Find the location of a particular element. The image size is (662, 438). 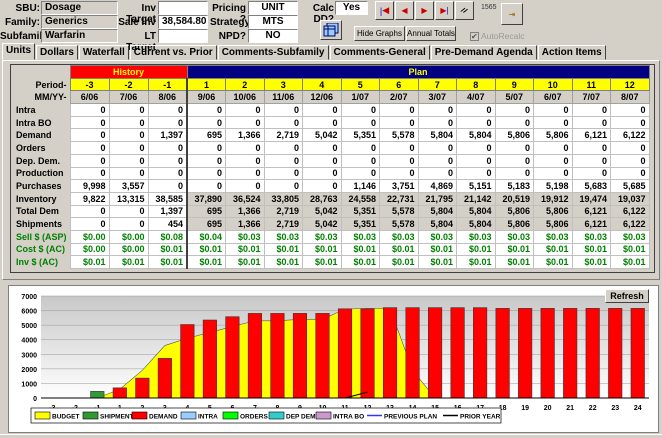

grid-cell: 22,731 is located at coordinates (399, 198).